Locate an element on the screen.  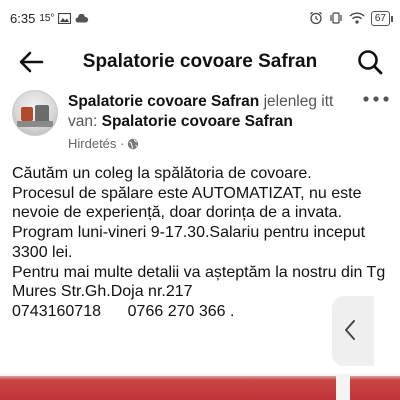
floating-side-panel is located at coordinates (353, 331).